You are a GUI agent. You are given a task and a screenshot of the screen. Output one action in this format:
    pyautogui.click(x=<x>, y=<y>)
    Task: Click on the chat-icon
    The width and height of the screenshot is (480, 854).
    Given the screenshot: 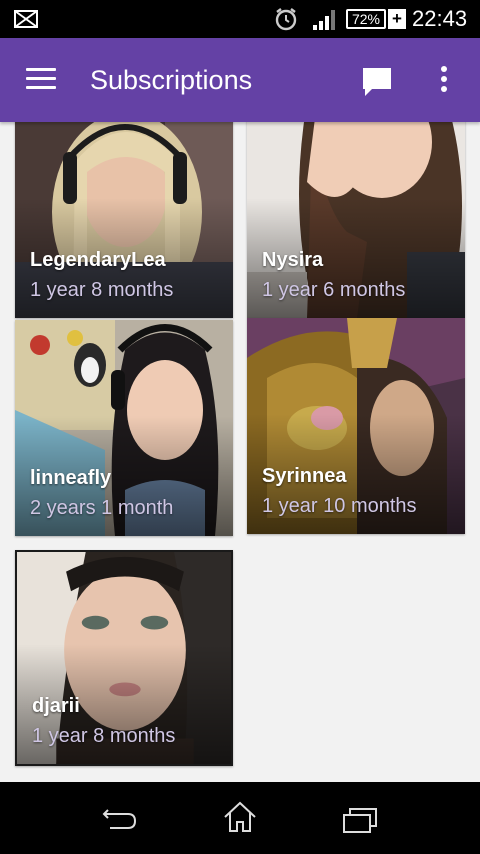 What is the action you would take?
    pyautogui.click(x=377, y=82)
    